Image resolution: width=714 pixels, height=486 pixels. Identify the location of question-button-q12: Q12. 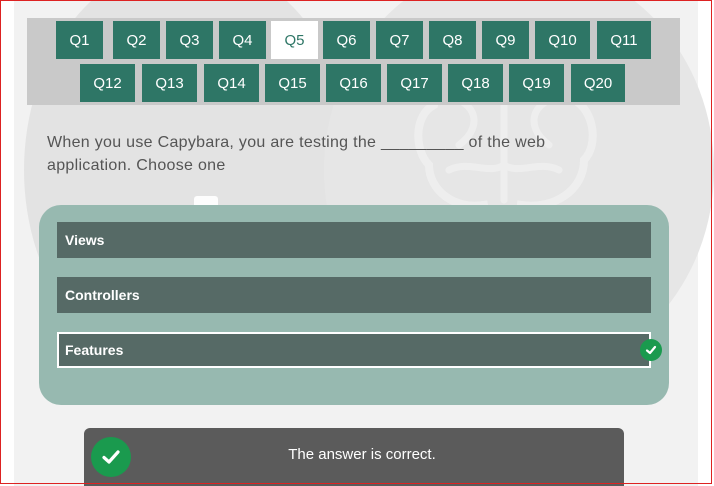
(107, 83).